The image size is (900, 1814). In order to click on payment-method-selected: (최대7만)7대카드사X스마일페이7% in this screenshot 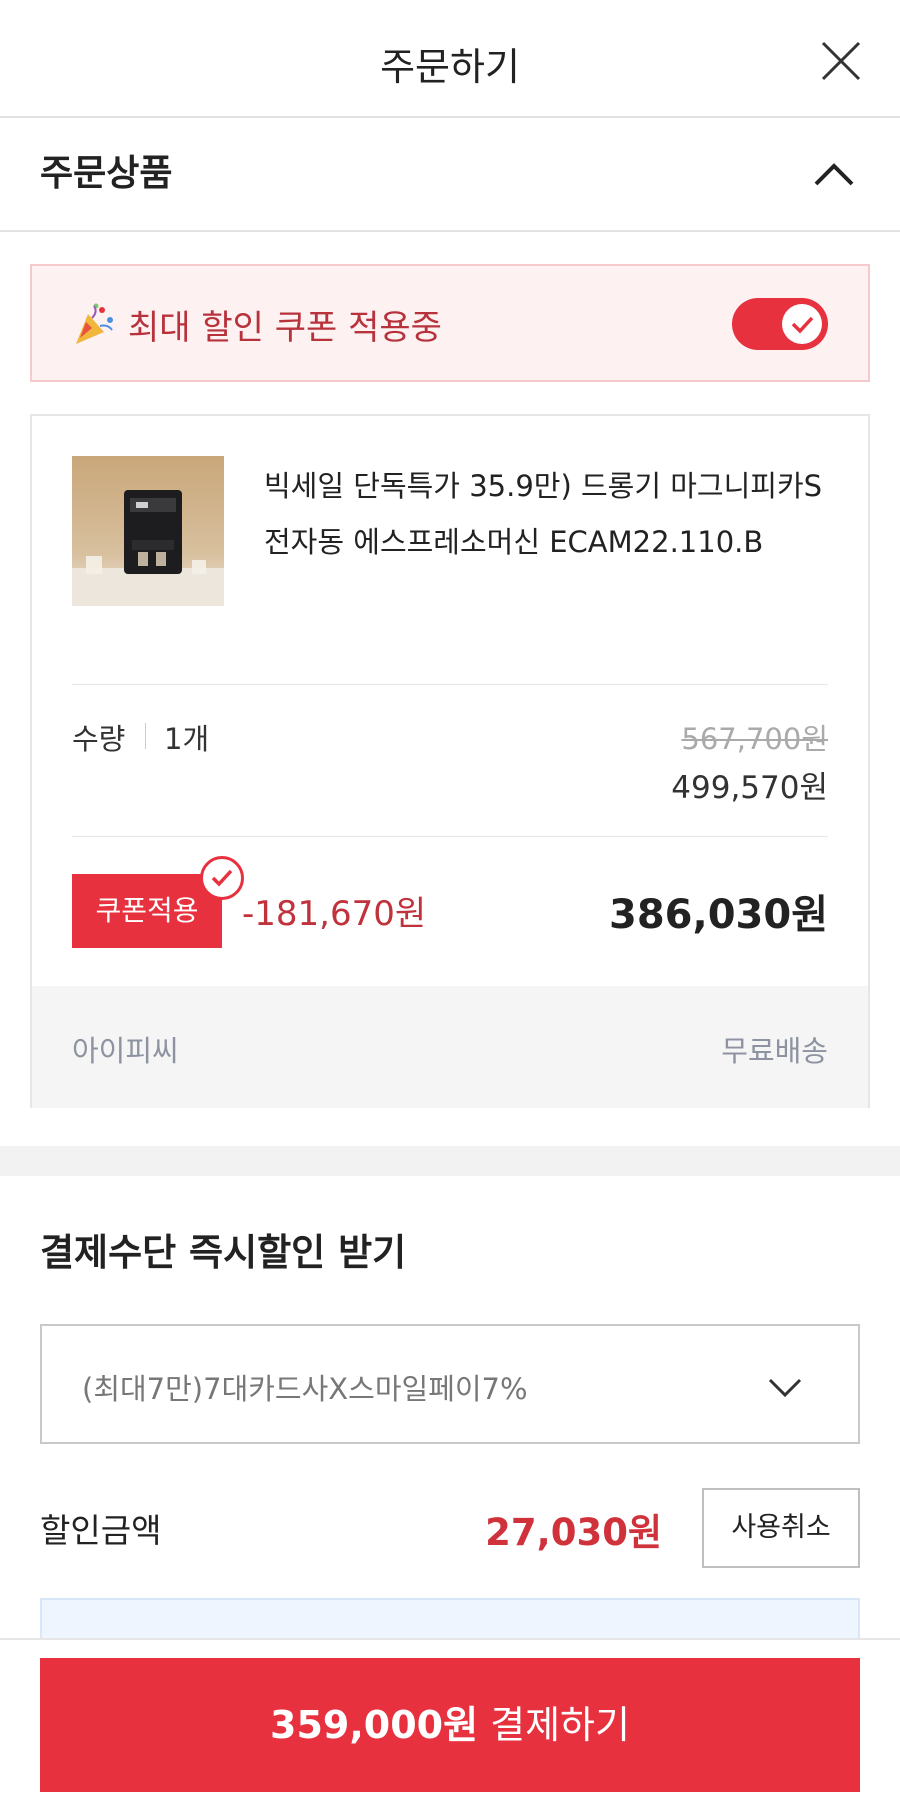, I will do `click(305, 1389)`.